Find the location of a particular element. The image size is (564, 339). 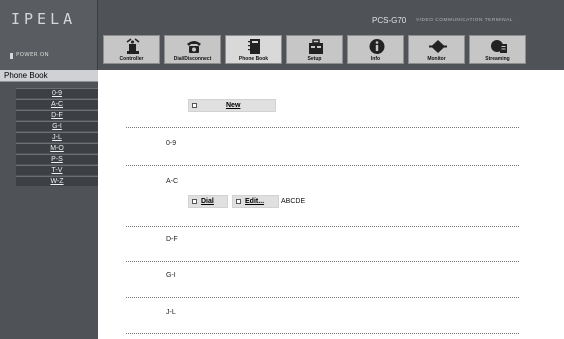

brand-logo: IPELA is located at coordinates (44, 19).